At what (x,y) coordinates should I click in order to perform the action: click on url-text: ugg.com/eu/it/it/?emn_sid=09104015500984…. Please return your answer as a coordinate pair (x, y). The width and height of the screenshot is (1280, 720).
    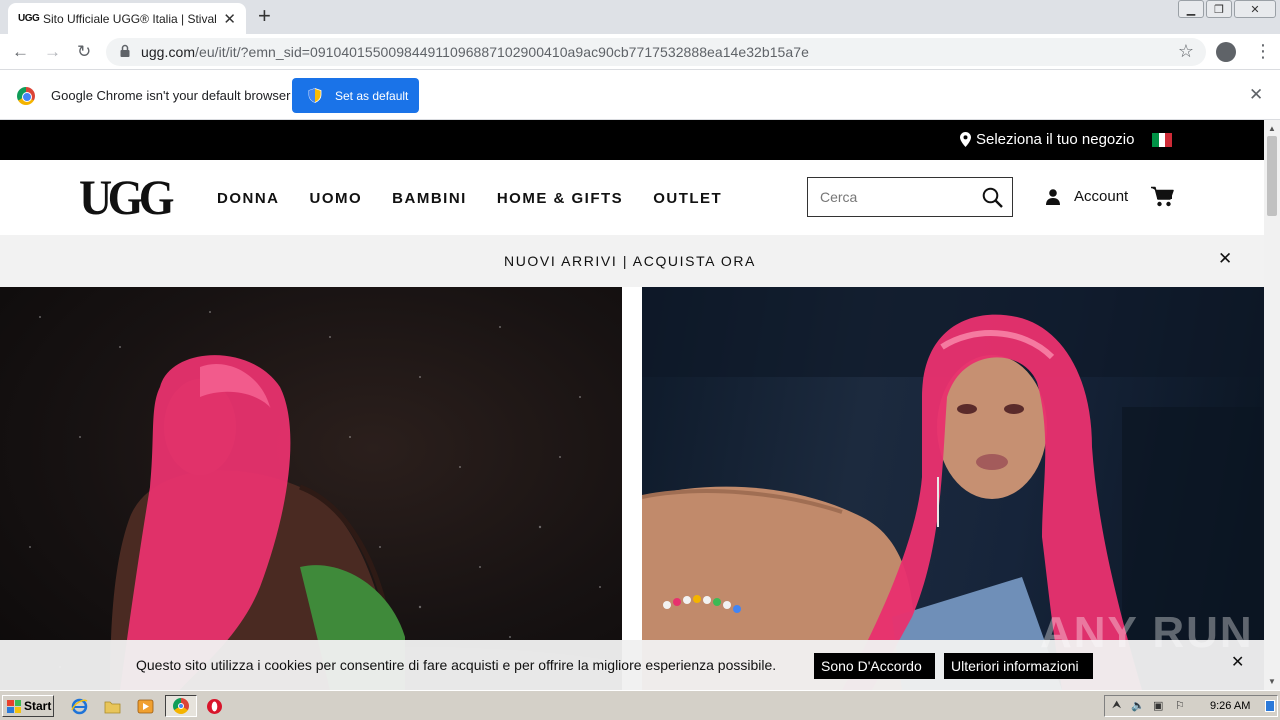
    Looking at the image, I should click on (475, 52).